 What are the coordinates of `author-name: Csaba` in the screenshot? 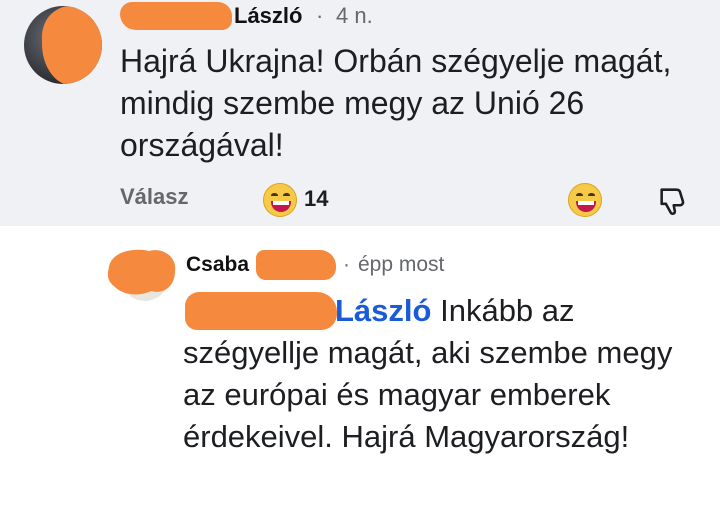 It's located at (217, 264).